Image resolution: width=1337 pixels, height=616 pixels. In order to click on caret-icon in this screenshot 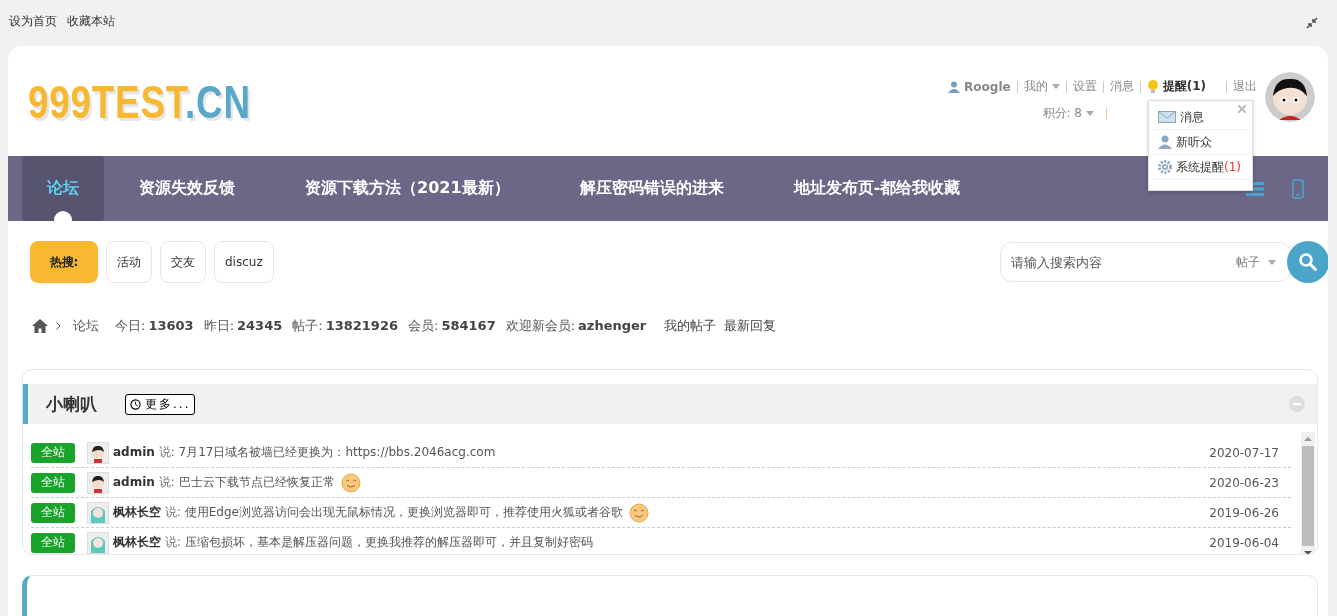, I will do `click(1090, 113)`.